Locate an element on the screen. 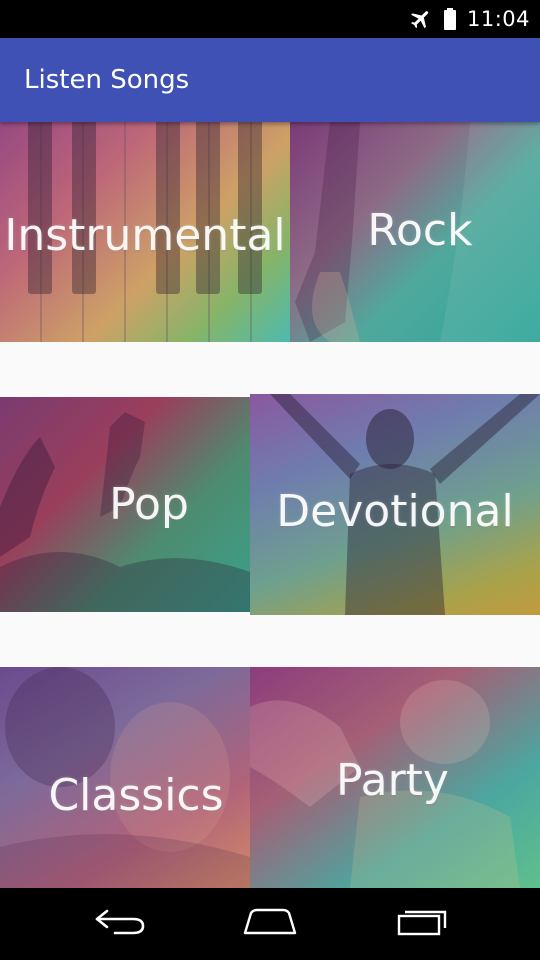 The image size is (540, 960). status-icons: 11:04 is located at coordinates (469, 19).